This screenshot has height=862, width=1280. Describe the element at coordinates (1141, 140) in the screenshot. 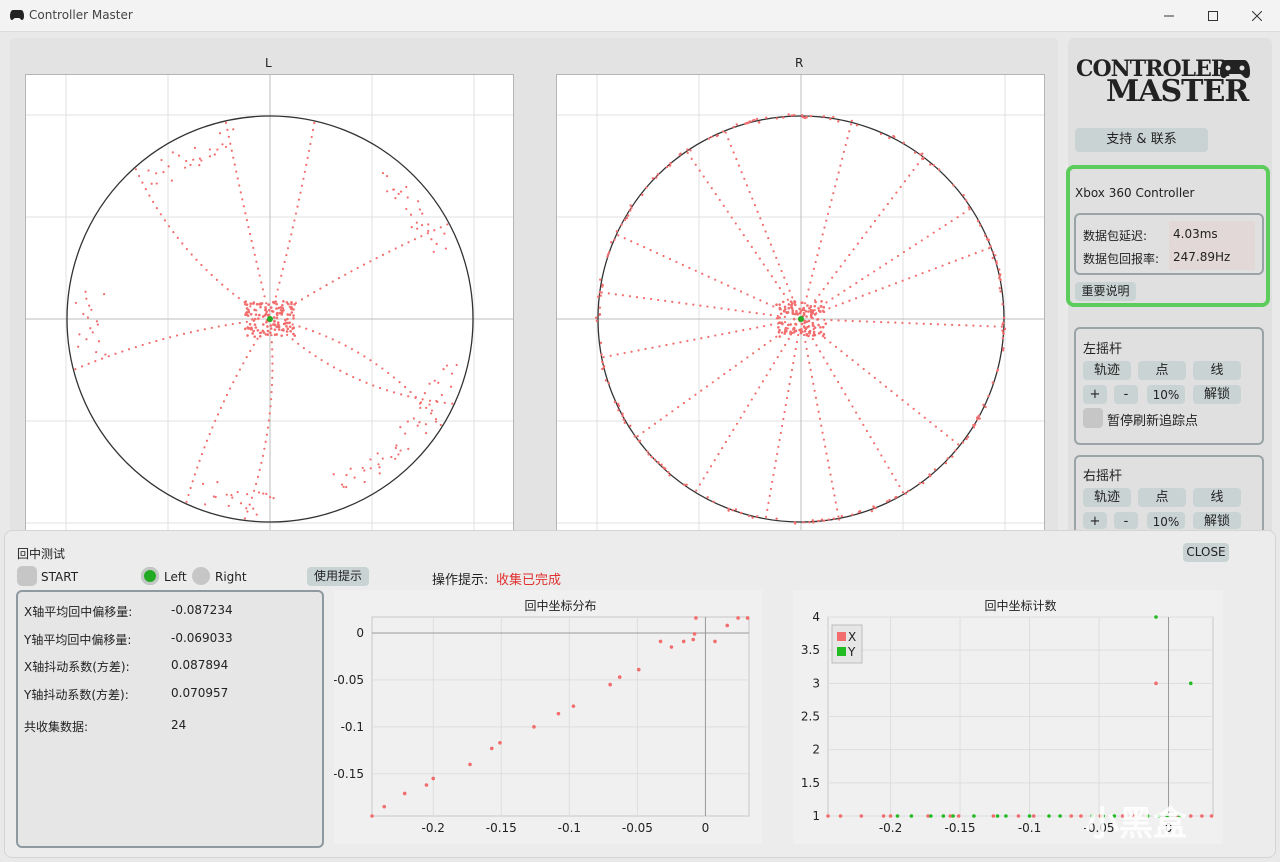

I see `support-contact-button: 支持 & 联系` at that location.